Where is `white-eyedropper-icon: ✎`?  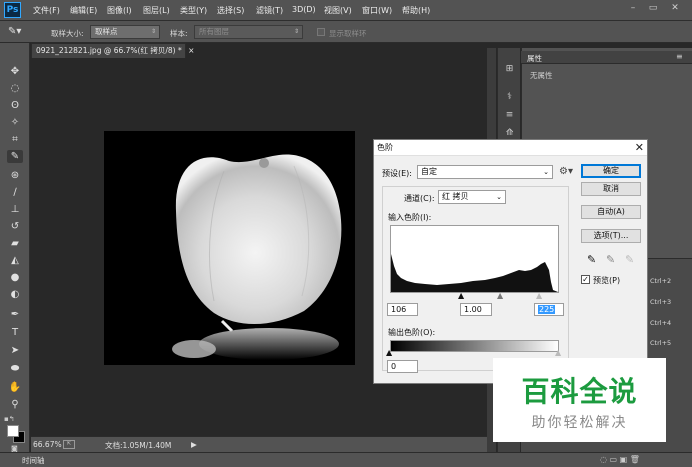 white-eyedropper-icon: ✎ is located at coordinates (629, 259).